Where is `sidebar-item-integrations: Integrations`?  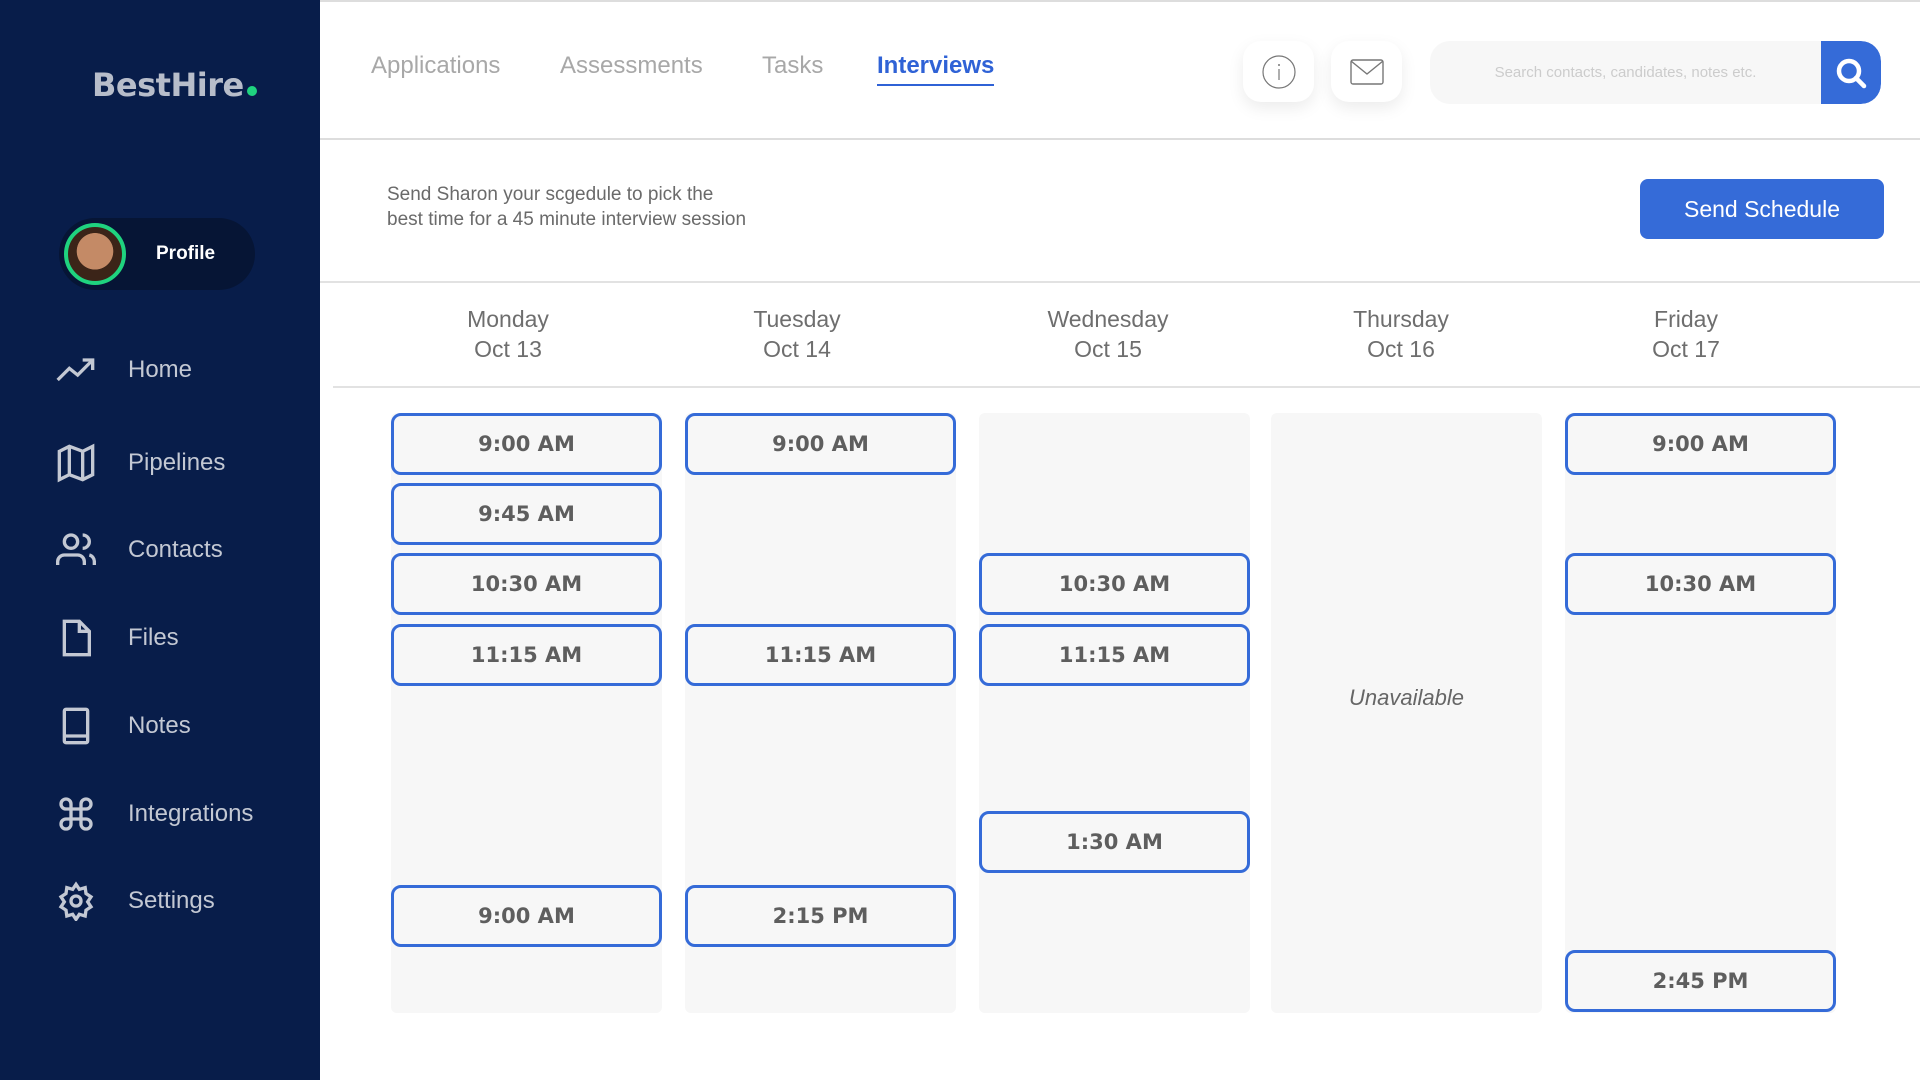
sidebar-item-integrations: Integrations is located at coordinates (154, 814).